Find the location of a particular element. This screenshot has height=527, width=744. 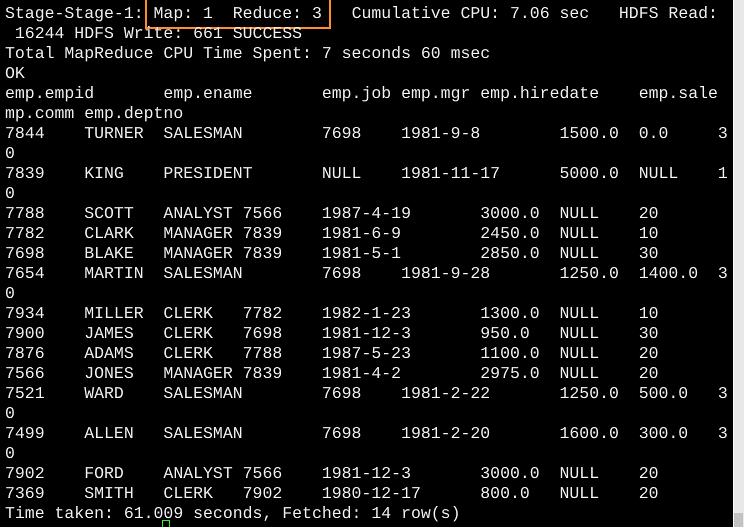

scrollbar is located at coordinates (738, 263).